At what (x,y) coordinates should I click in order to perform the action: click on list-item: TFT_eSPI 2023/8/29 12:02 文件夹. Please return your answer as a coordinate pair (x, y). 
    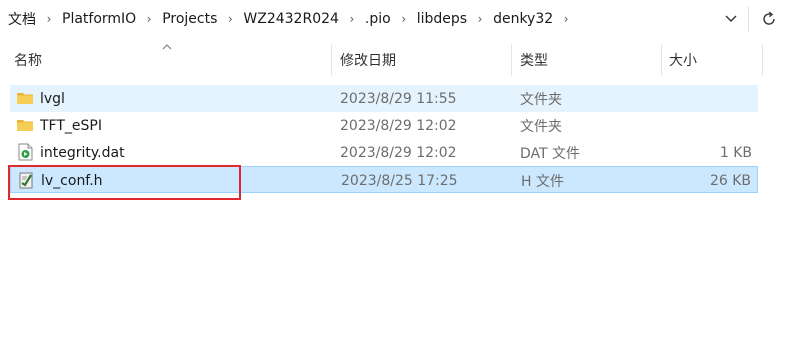
    Looking at the image, I should click on (384, 125).